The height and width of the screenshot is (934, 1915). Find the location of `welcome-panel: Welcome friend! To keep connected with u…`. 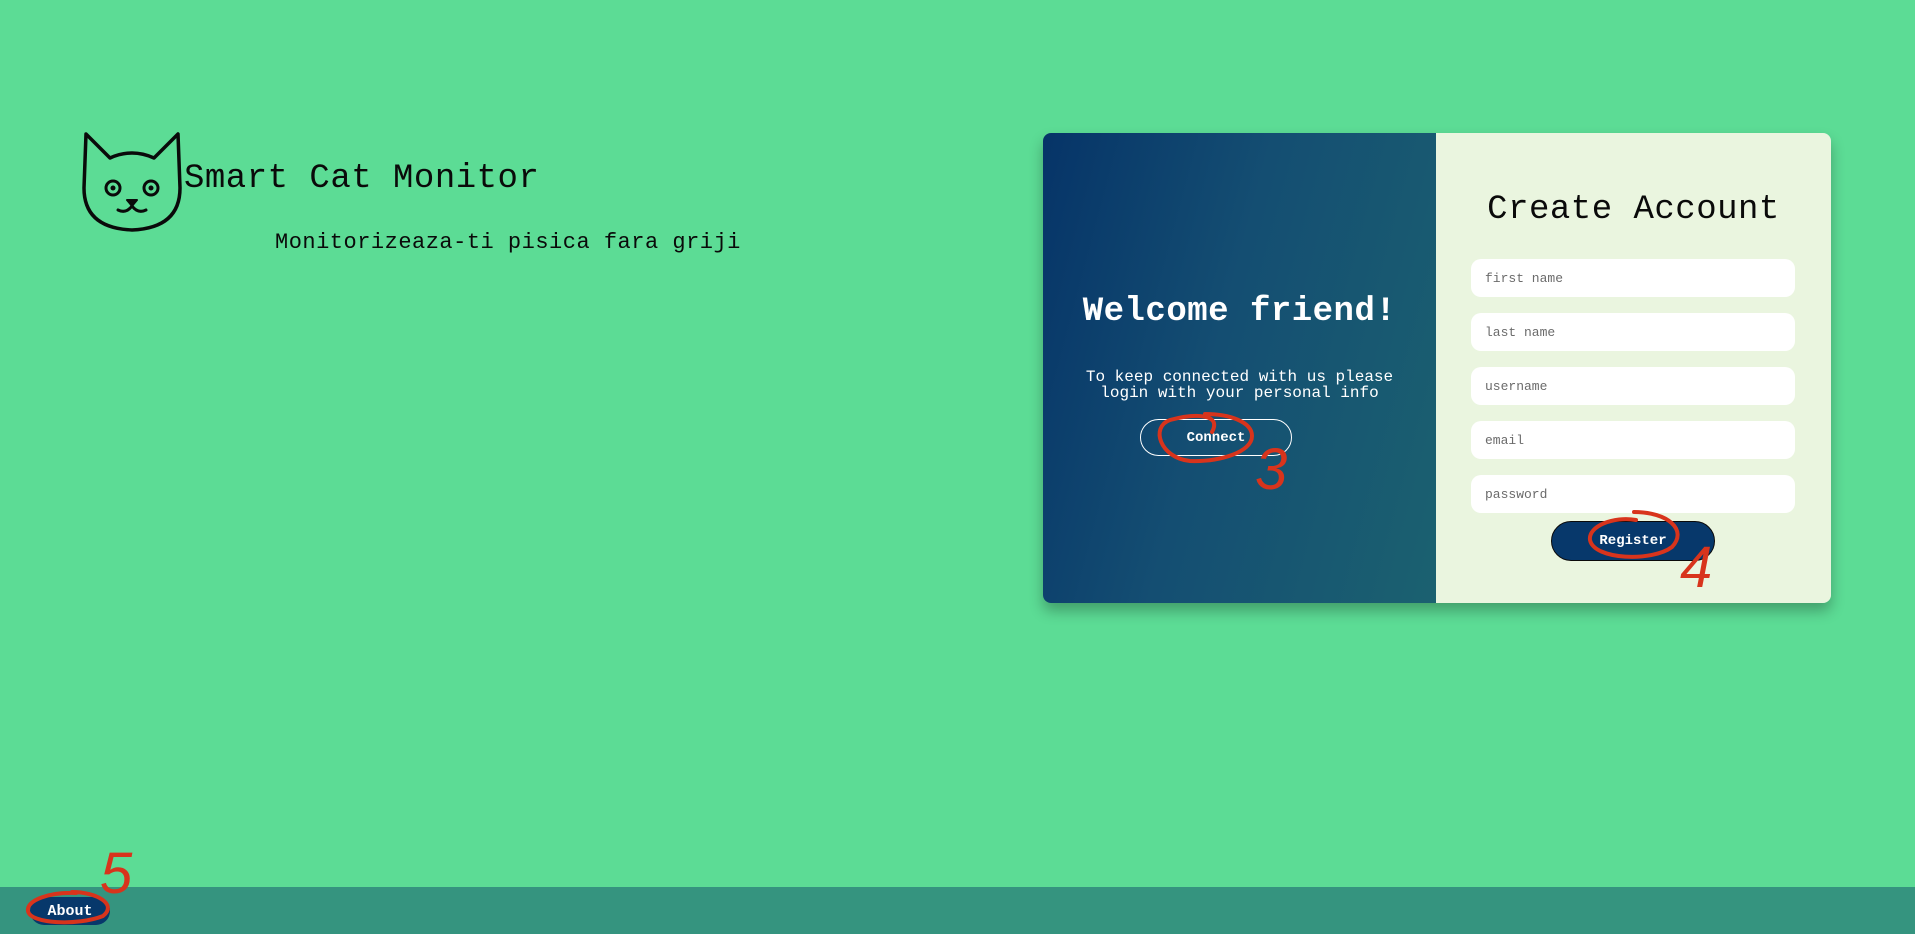

welcome-panel: Welcome friend! To keep connected with u… is located at coordinates (1239, 368).